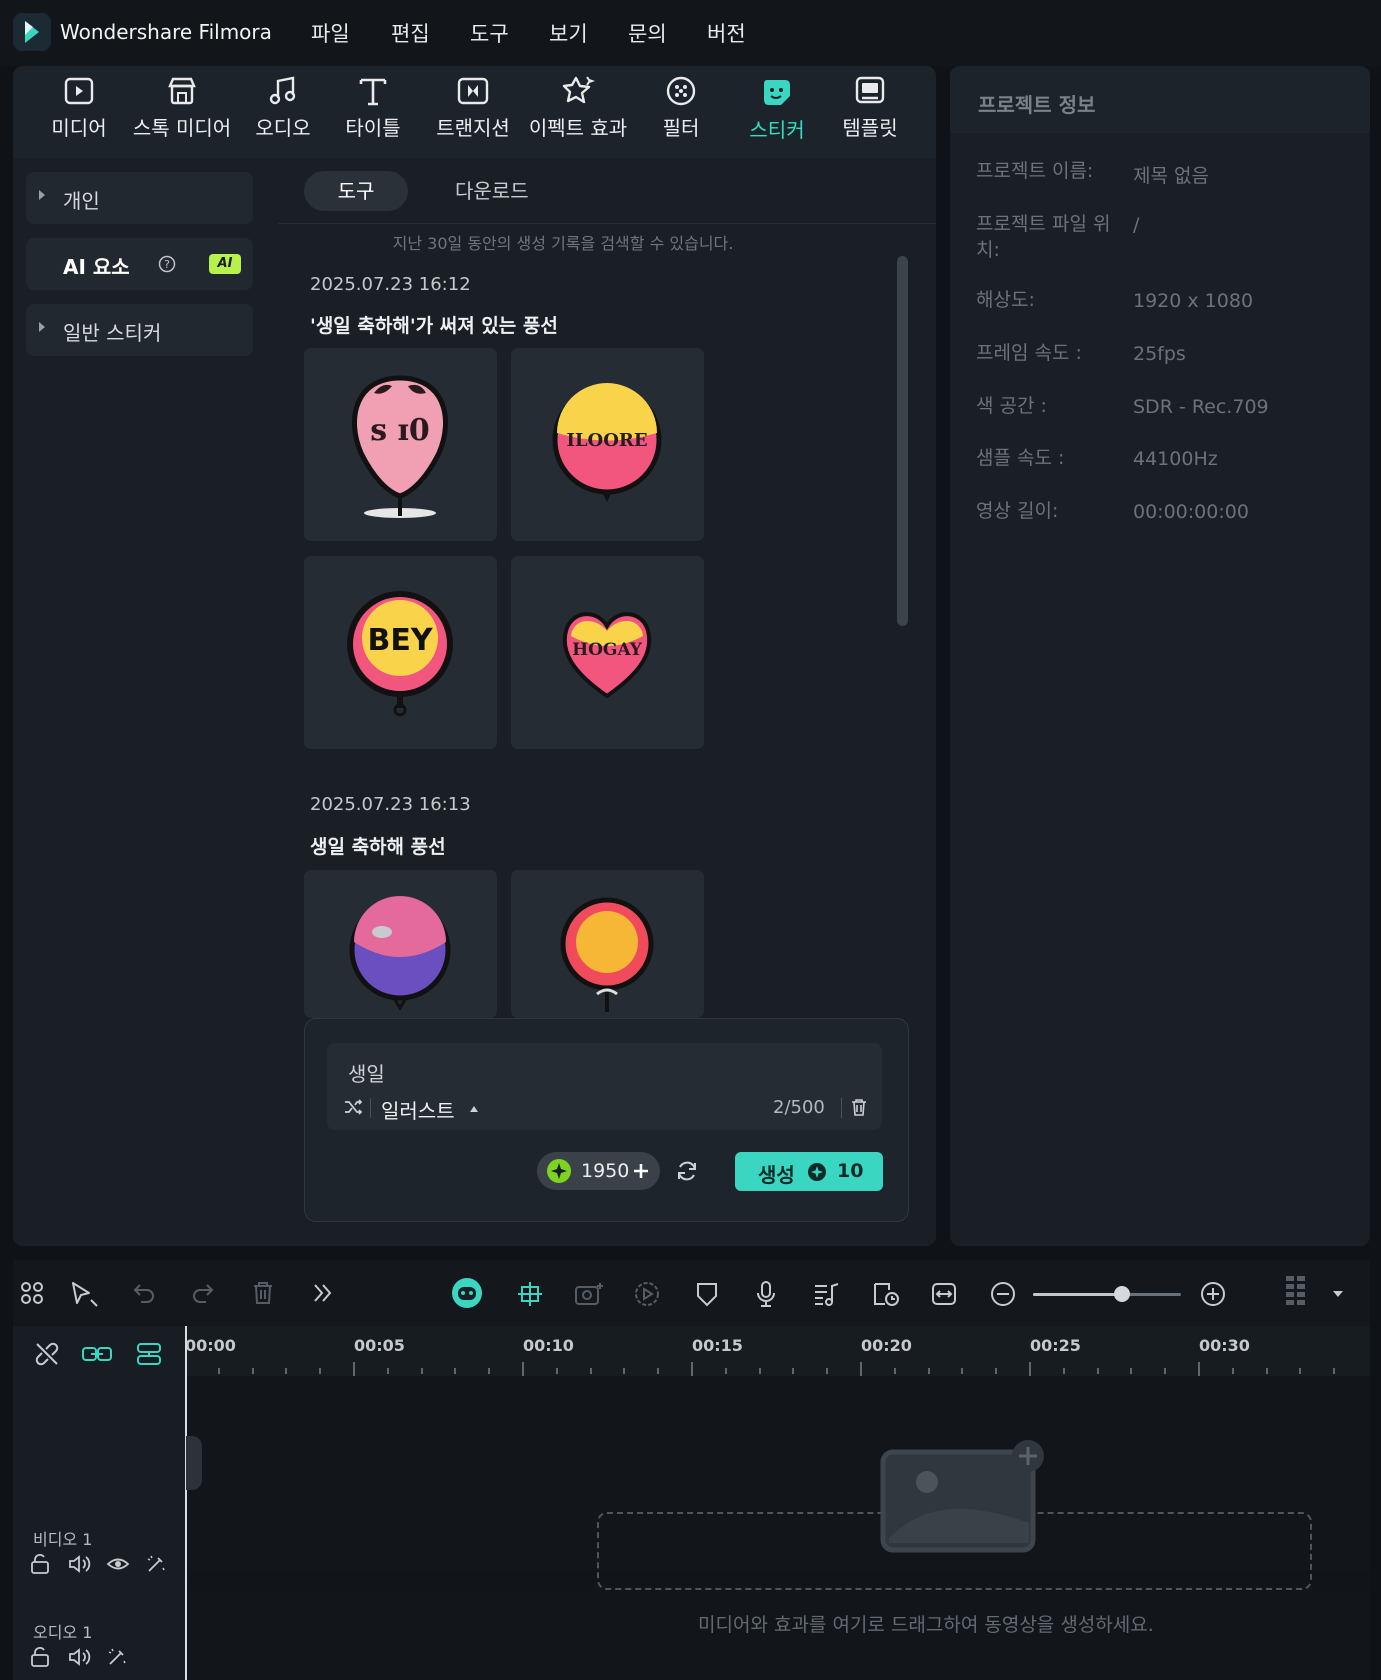 This screenshot has width=1381, height=1680. I want to click on caret-up-icon, so click(474, 1109).